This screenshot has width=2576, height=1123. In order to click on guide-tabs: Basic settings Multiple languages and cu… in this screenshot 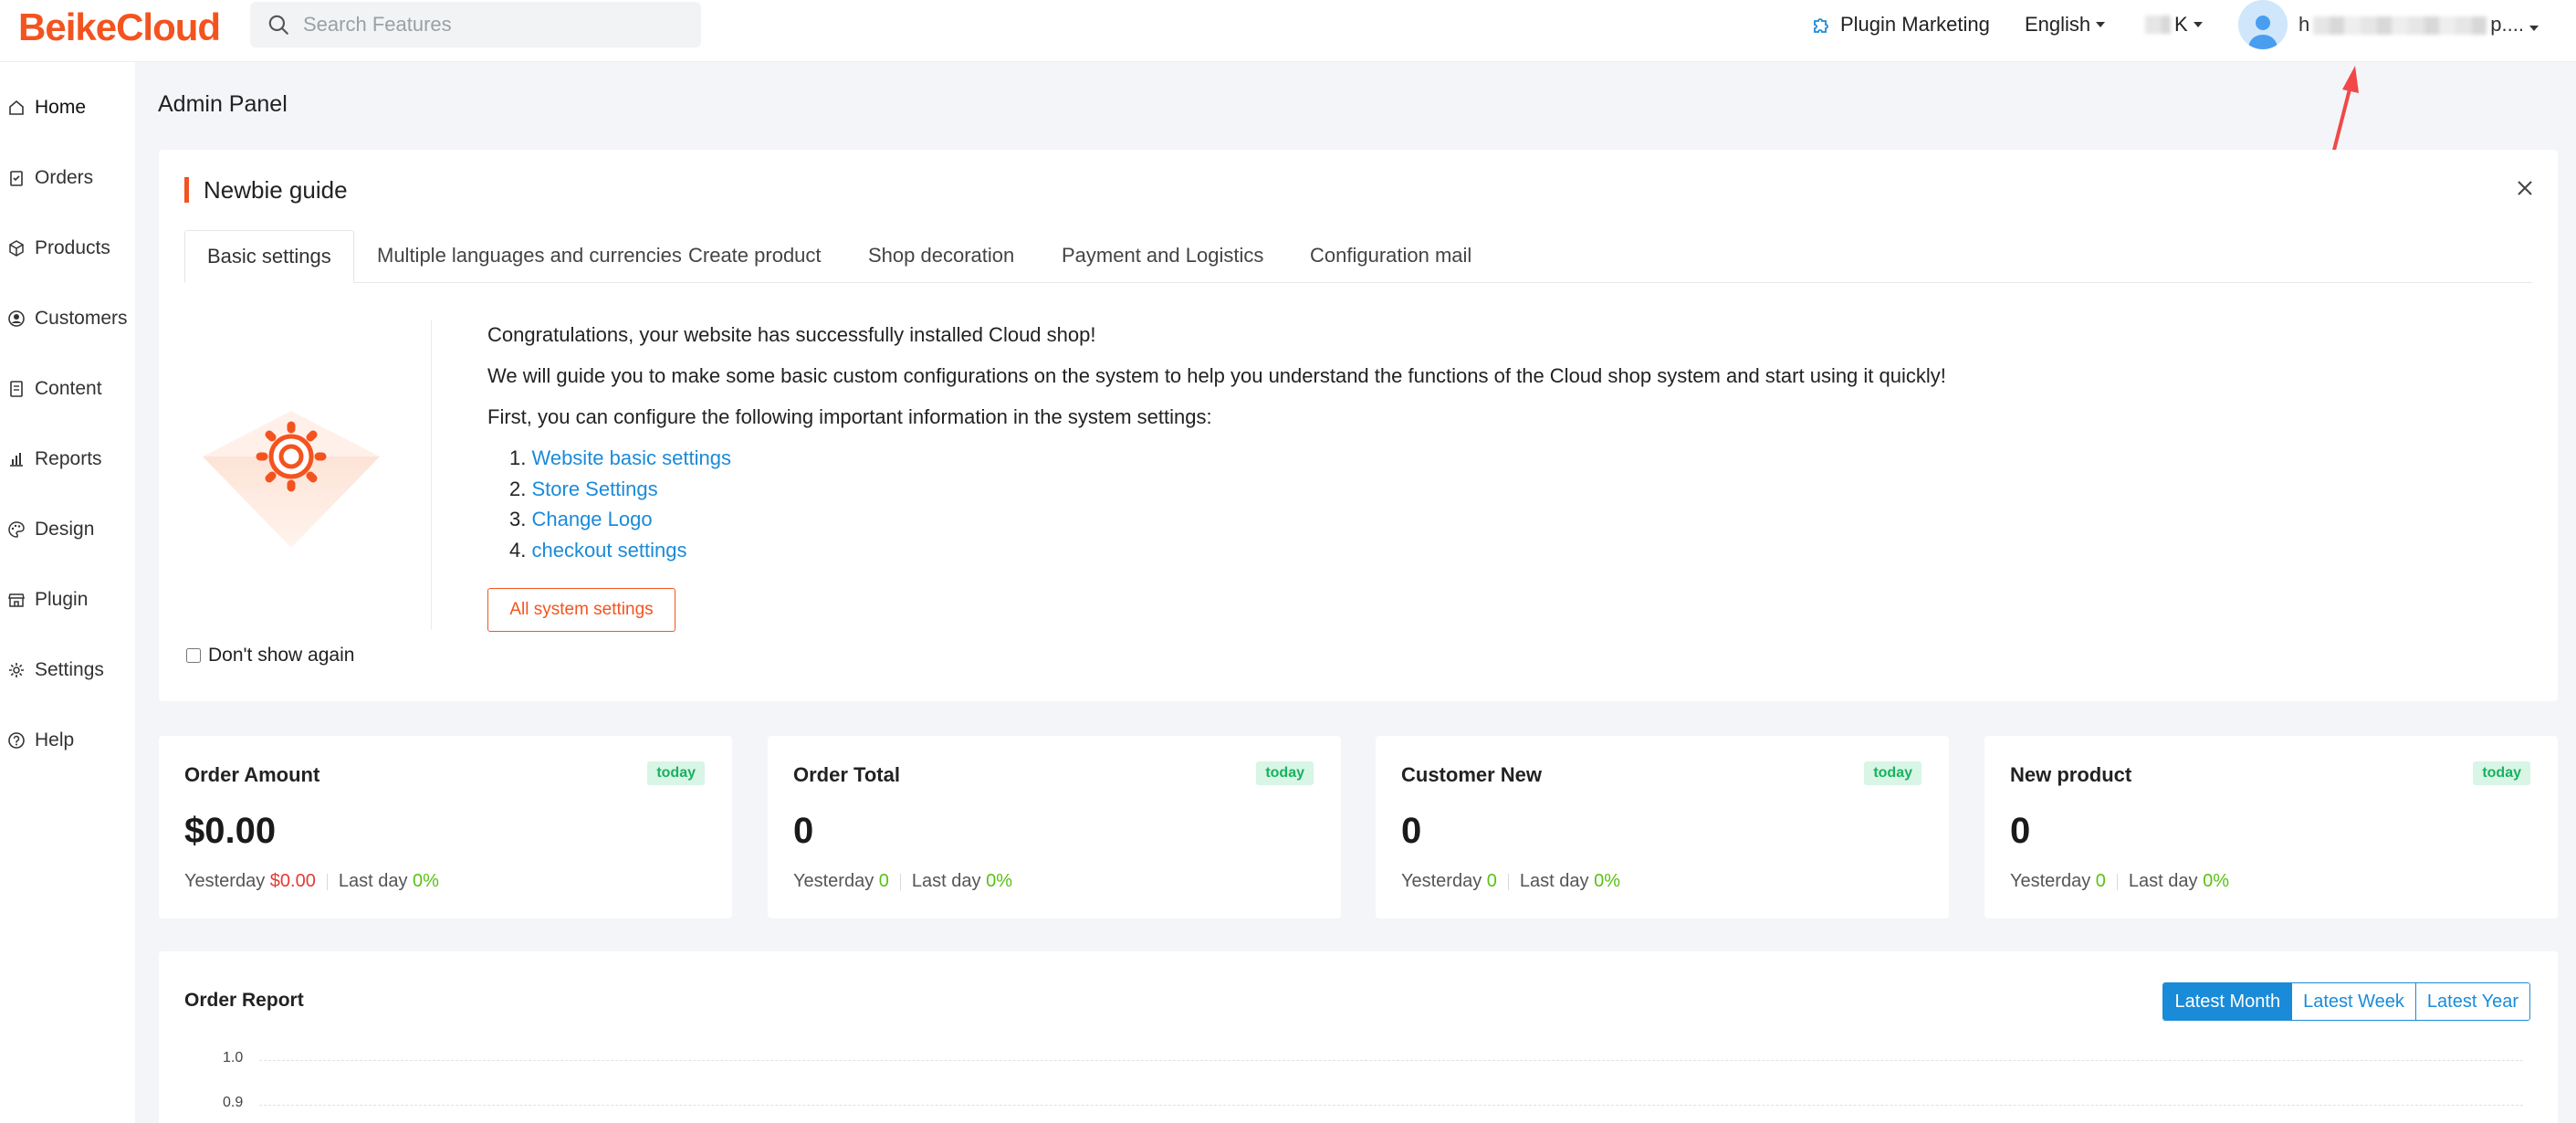, I will do `click(1358, 256)`.